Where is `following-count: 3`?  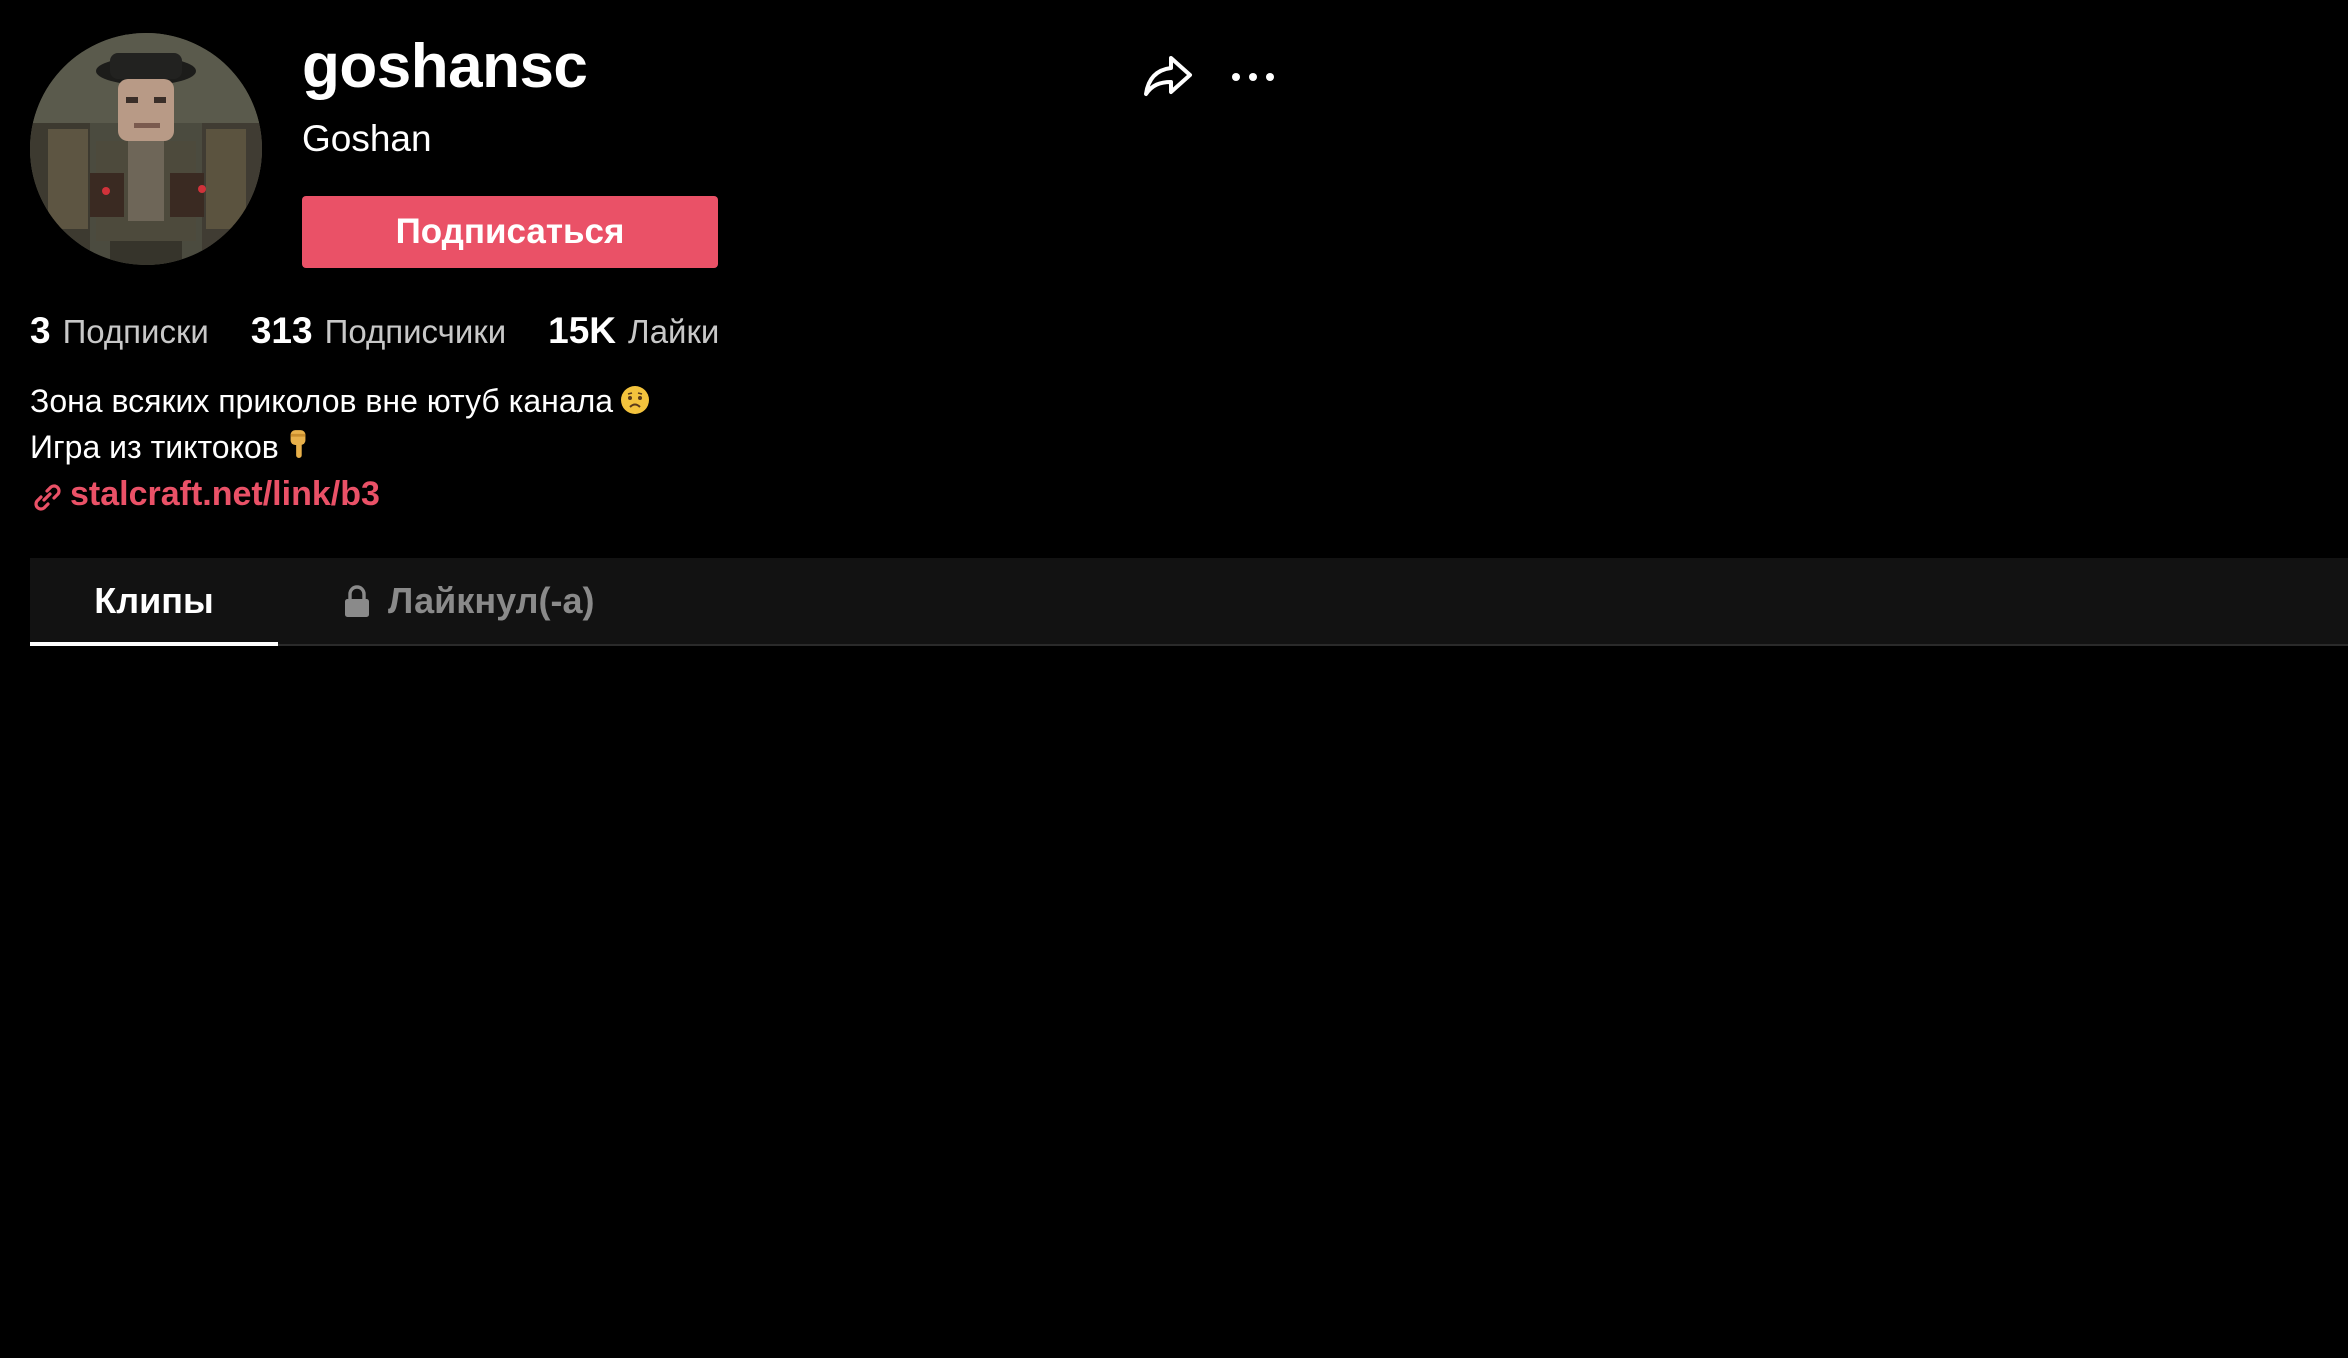 following-count: 3 is located at coordinates (40, 330).